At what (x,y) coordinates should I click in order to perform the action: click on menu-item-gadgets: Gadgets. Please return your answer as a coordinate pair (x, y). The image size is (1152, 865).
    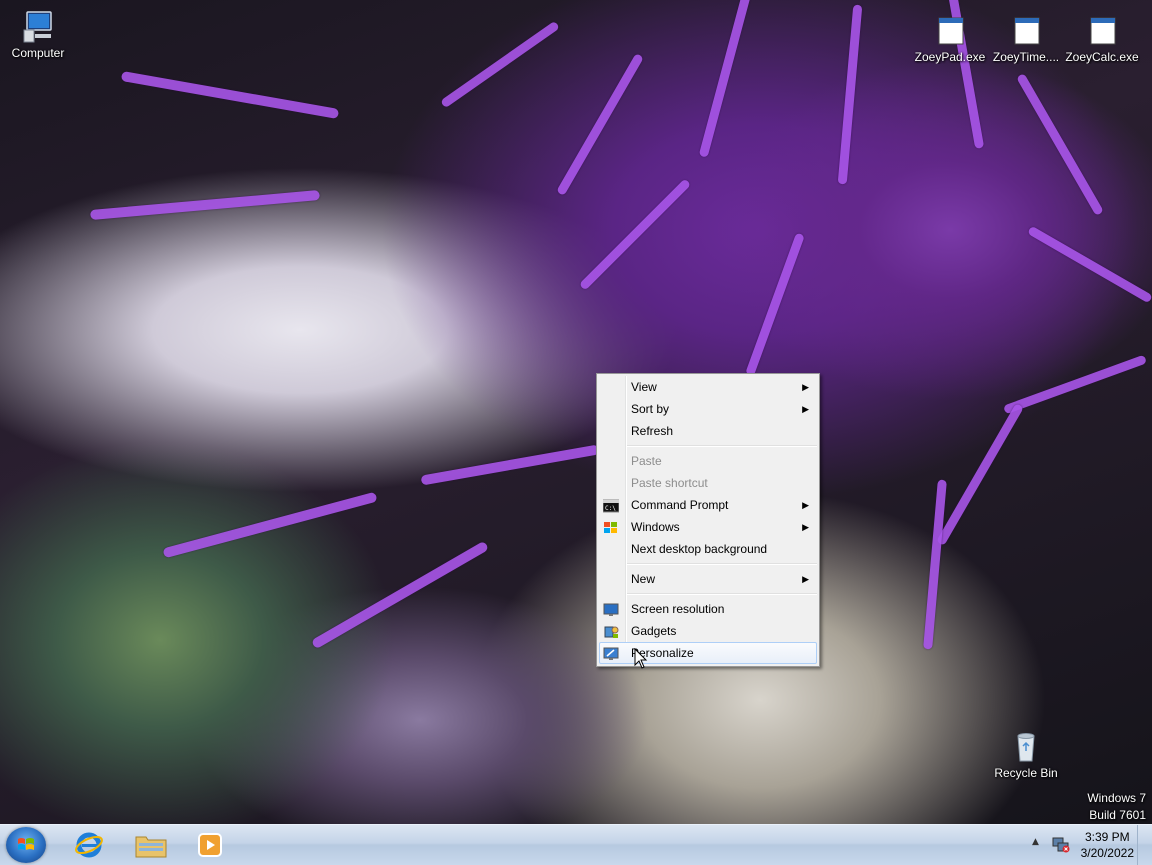
    Looking at the image, I should click on (708, 631).